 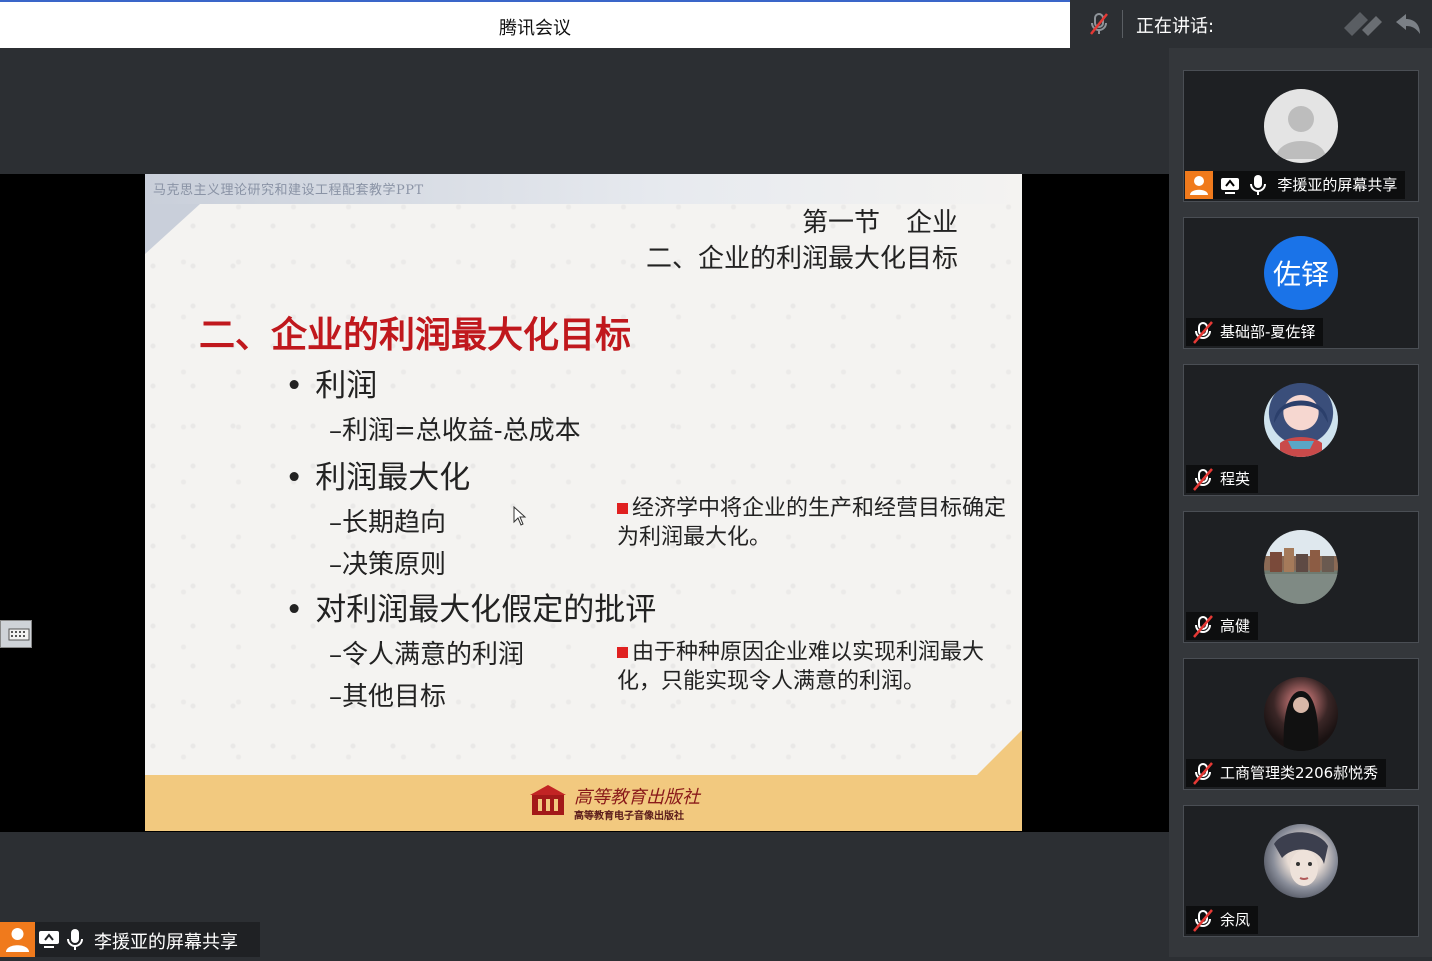 What do you see at coordinates (1363, 24) in the screenshot?
I see `diamond-icon` at bounding box center [1363, 24].